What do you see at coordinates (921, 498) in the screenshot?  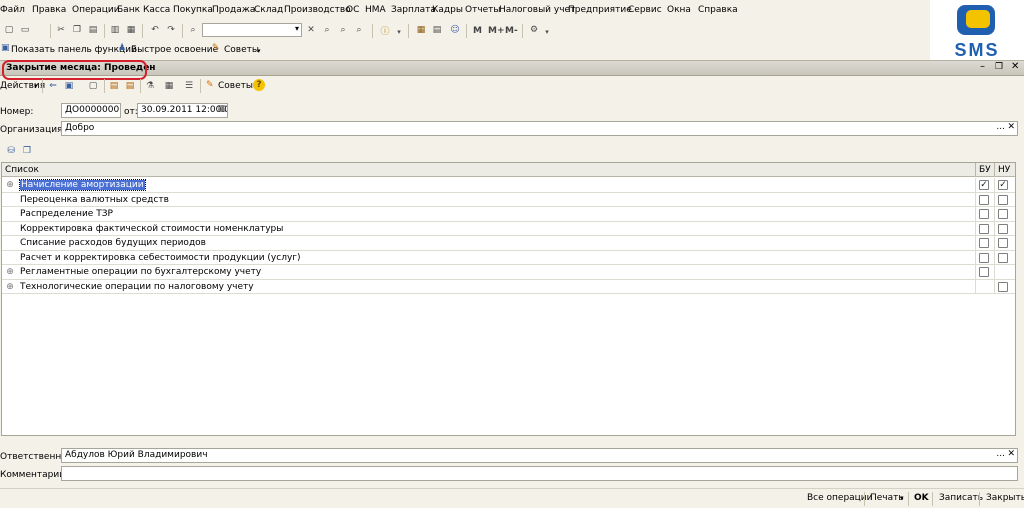 I see `ok-button: OK` at bounding box center [921, 498].